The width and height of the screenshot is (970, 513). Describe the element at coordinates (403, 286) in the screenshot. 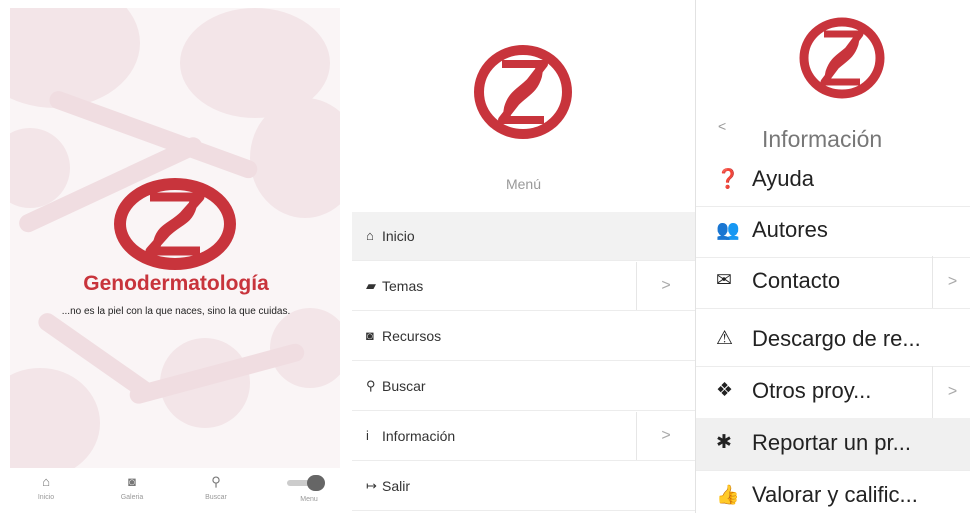

I see `menu-item-label: Temas` at that location.